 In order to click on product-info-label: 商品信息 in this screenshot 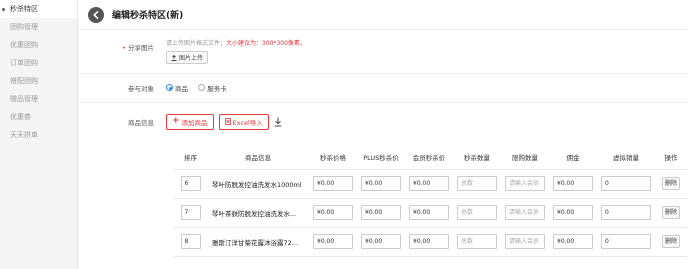, I will do `click(141, 122)`.